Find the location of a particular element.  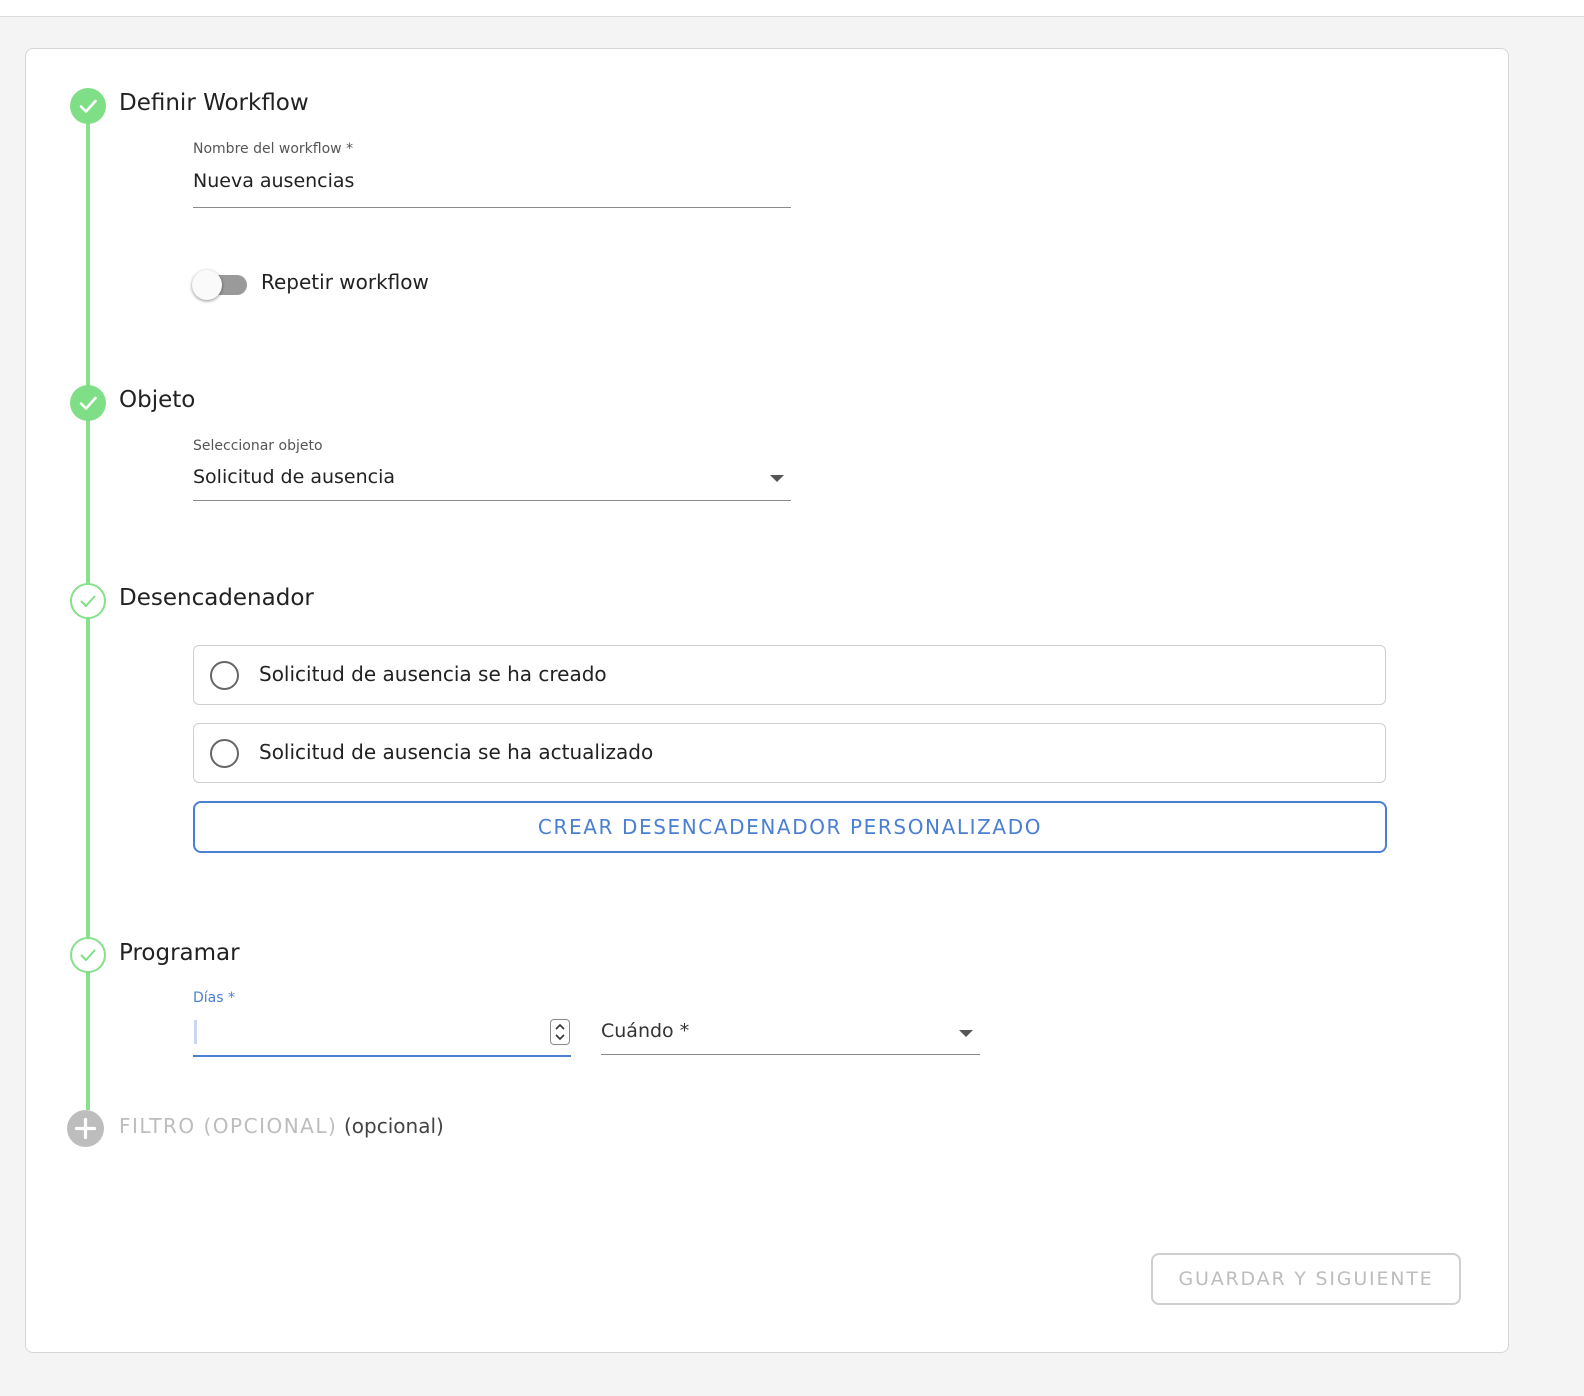

when-select-underline is located at coordinates (790, 1054).